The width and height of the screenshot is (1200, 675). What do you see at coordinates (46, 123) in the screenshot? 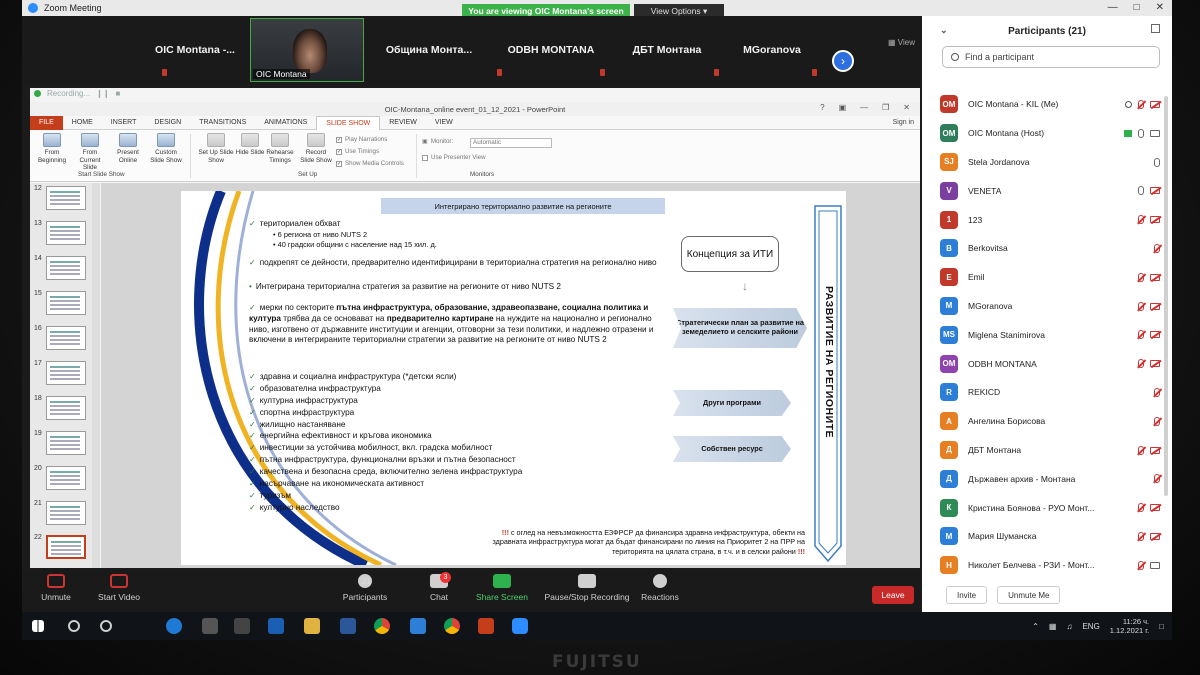
I see `tab-file: FILE` at bounding box center [46, 123].